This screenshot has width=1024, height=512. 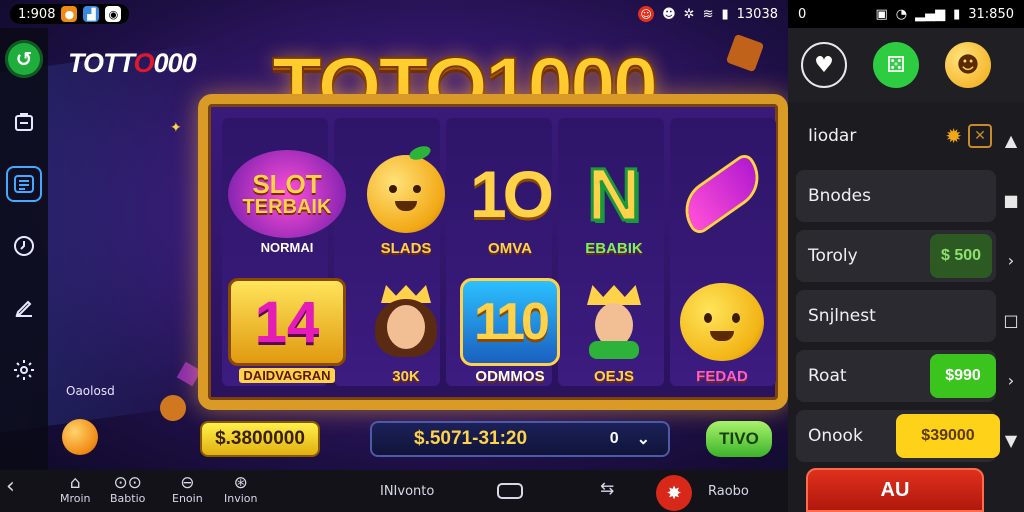 What do you see at coordinates (24, 59) in the screenshot?
I see `app-logo-icon: ↺` at bounding box center [24, 59].